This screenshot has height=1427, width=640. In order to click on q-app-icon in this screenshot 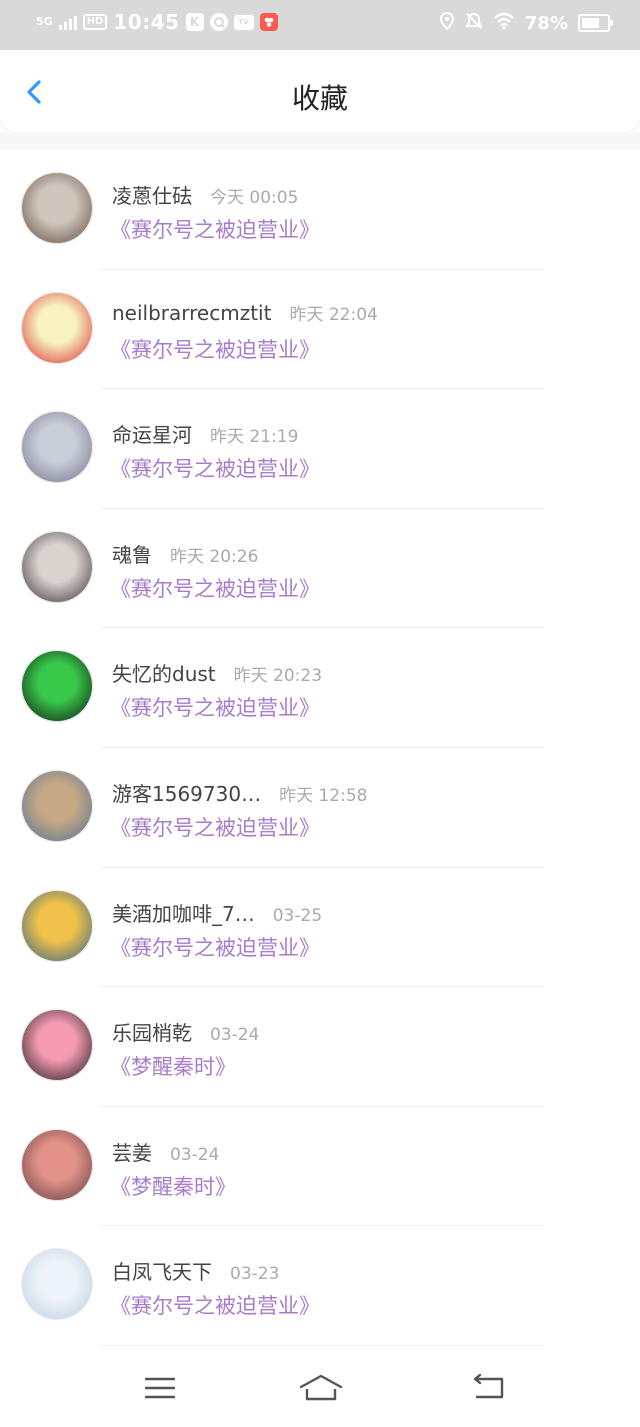, I will do `click(218, 22)`.